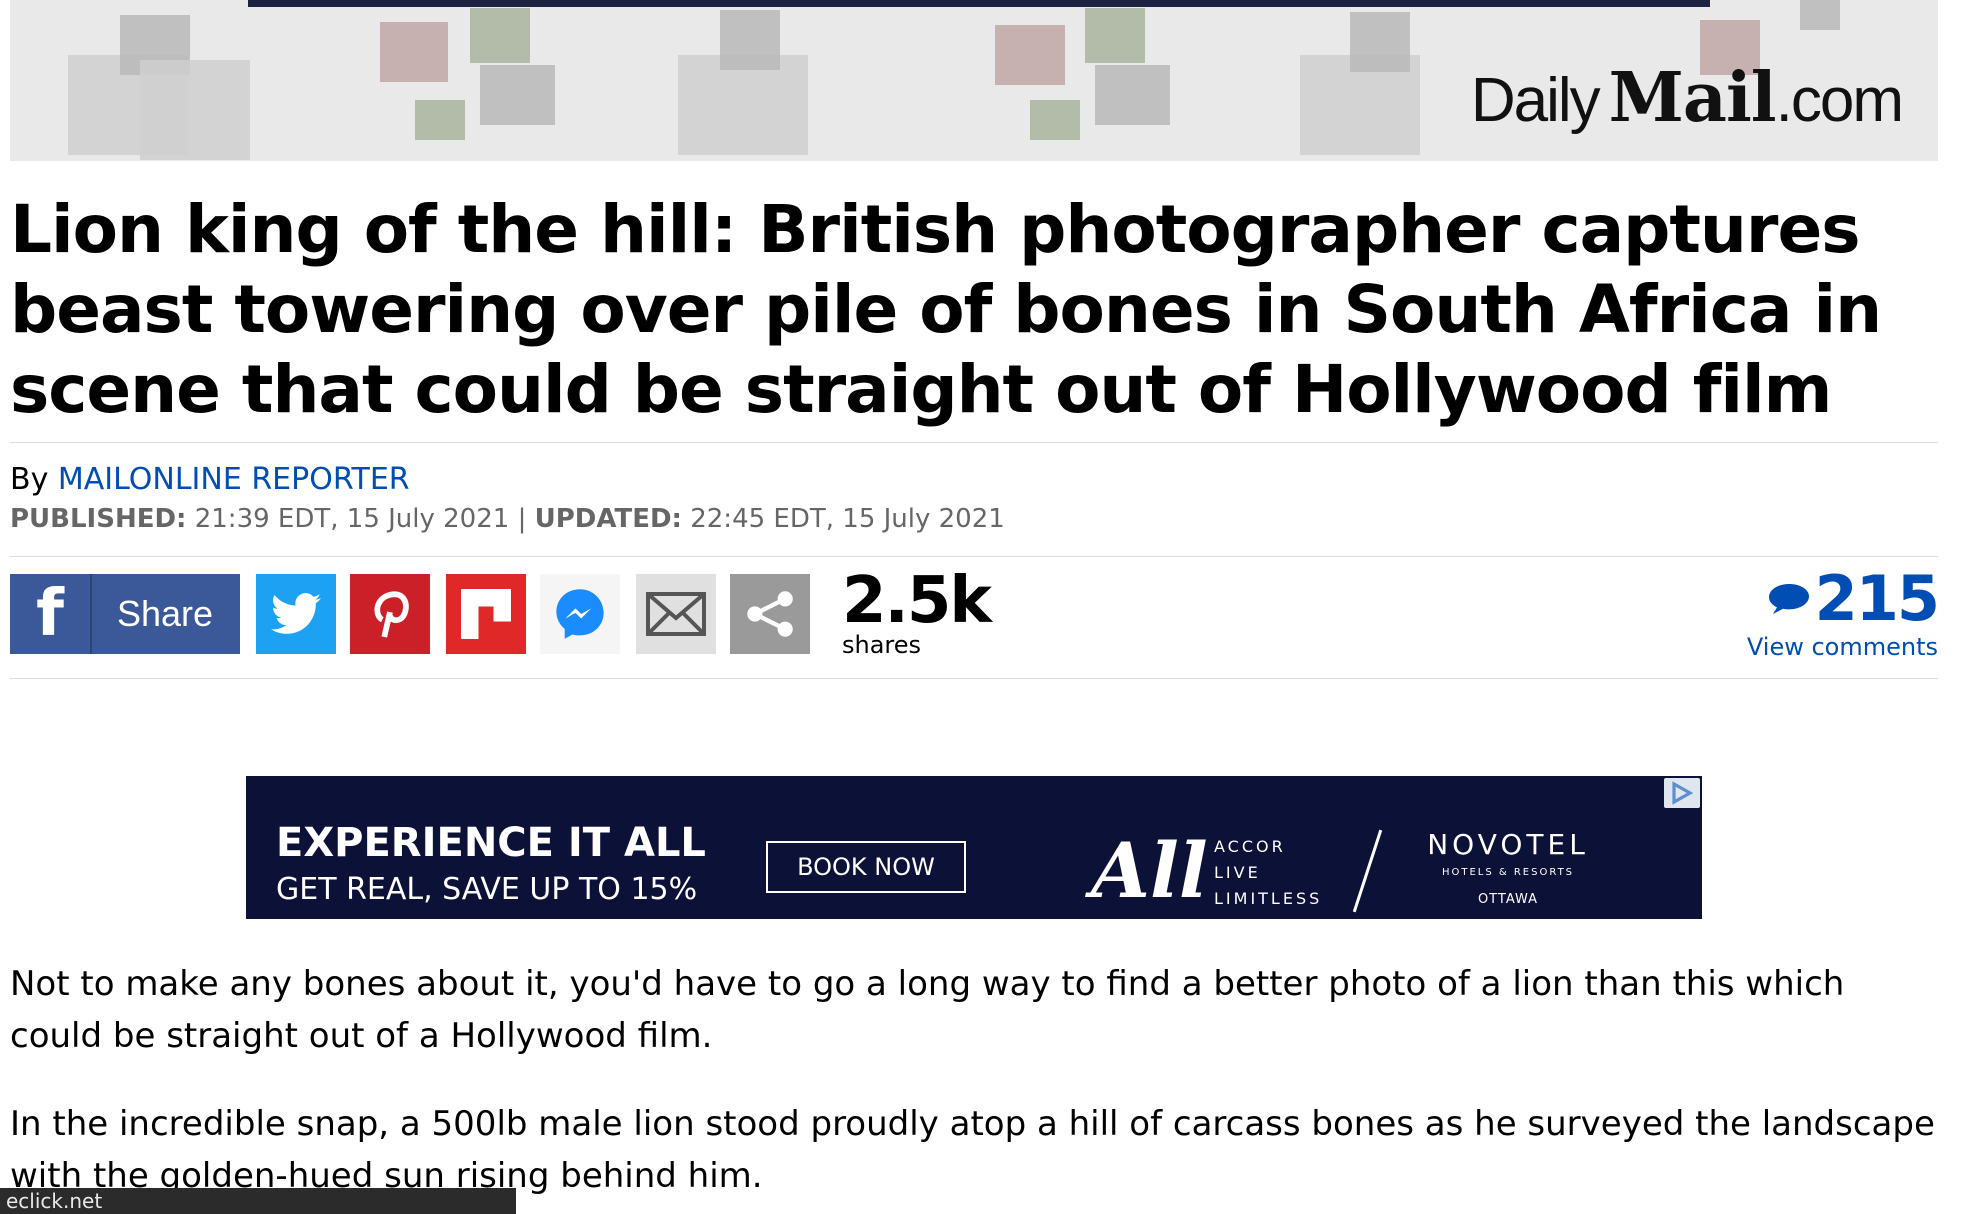  Describe the element at coordinates (866, 867) in the screenshot. I see `book-now-button: BOOK NOW` at that location.